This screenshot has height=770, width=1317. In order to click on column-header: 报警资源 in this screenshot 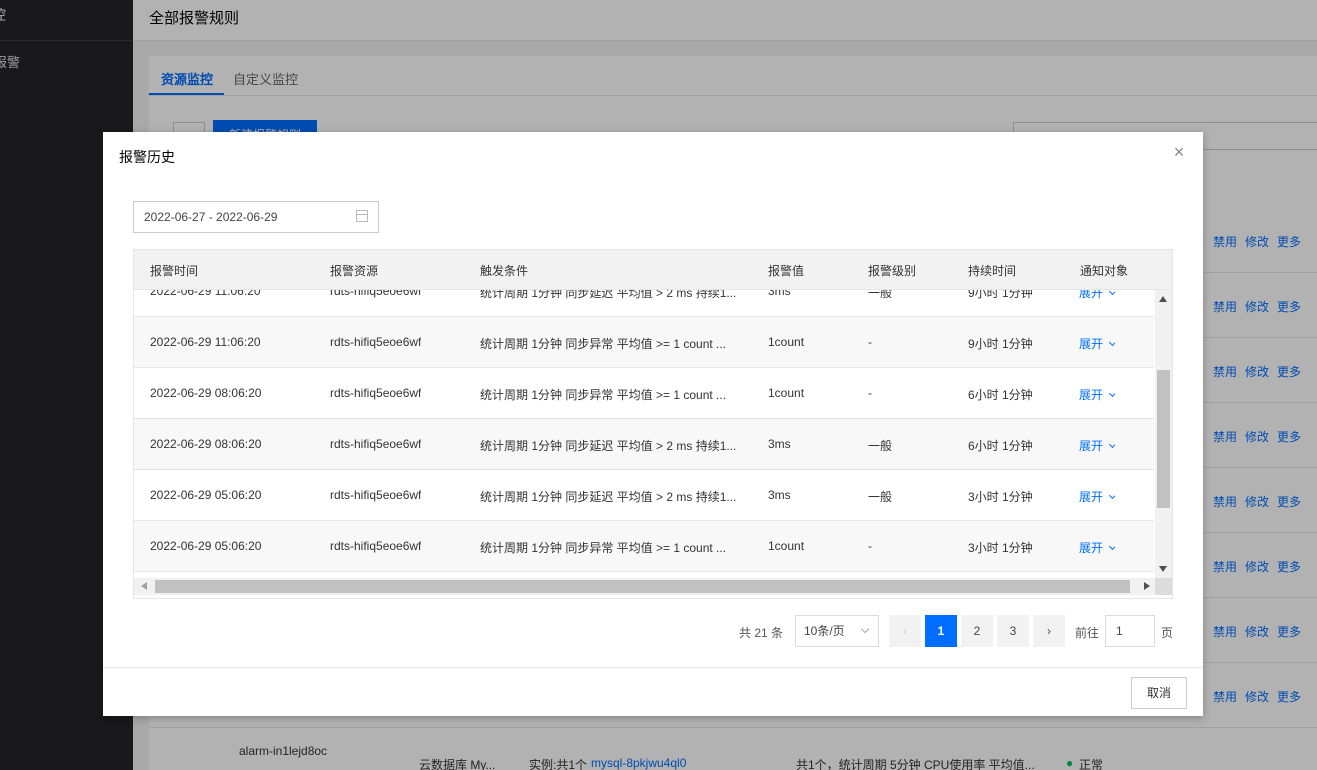, I will do `click(354, 271)`.